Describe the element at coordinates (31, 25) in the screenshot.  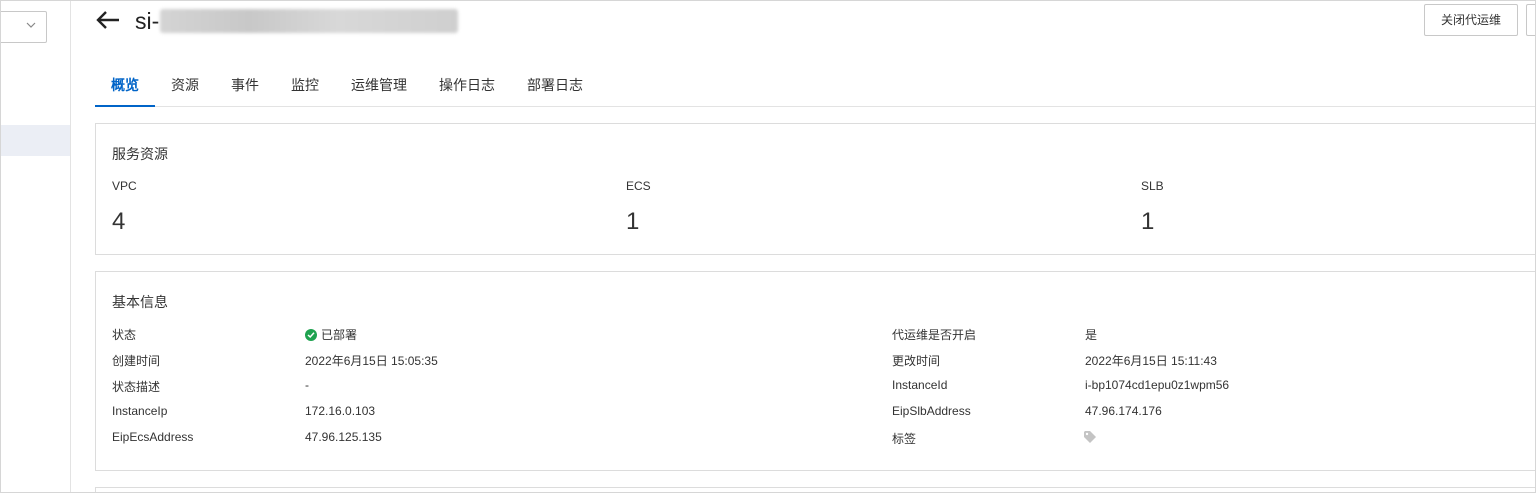
I see `chevron-down-icon` at that location.